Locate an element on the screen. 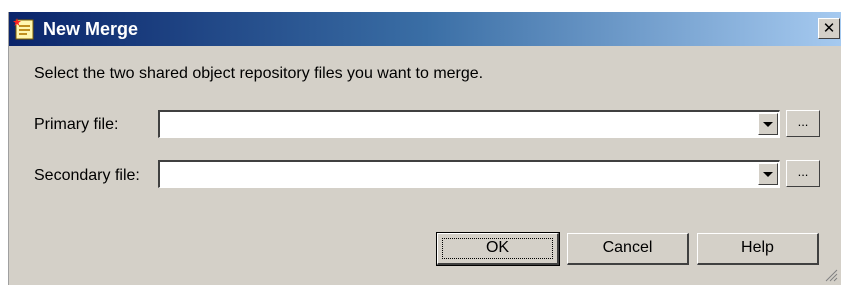 This screenshot has height=285, width=841. cancel-button: Cancel is located at coordinates (628, 249).